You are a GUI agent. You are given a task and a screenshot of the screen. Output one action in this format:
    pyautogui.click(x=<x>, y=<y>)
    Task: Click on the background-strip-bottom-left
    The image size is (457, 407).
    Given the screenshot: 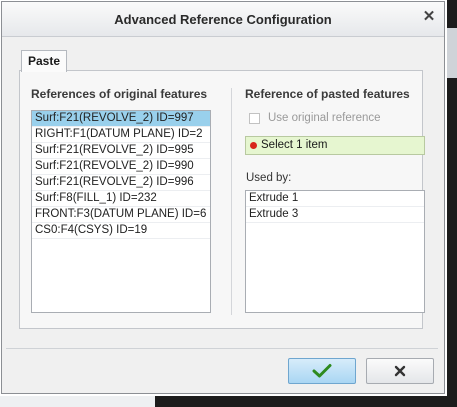 What is the action you would take?
    pyautogui.click(x=77, y=401)
    